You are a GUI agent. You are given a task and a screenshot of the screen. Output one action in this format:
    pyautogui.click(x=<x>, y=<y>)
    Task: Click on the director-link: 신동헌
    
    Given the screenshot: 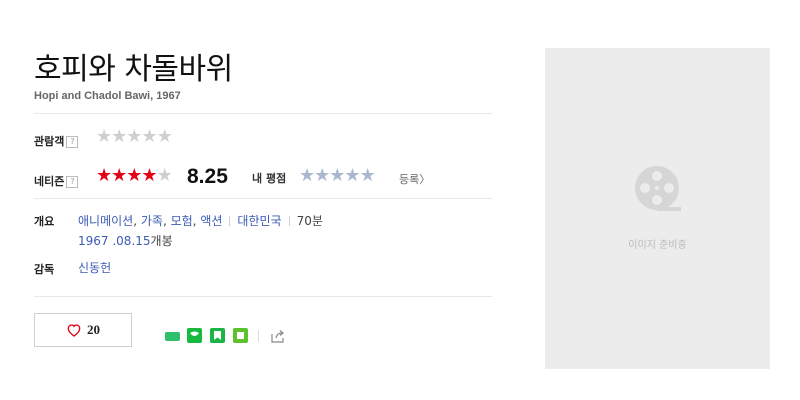 What is the action you would take?
    pyautogui.click(x=94, y=268)
    